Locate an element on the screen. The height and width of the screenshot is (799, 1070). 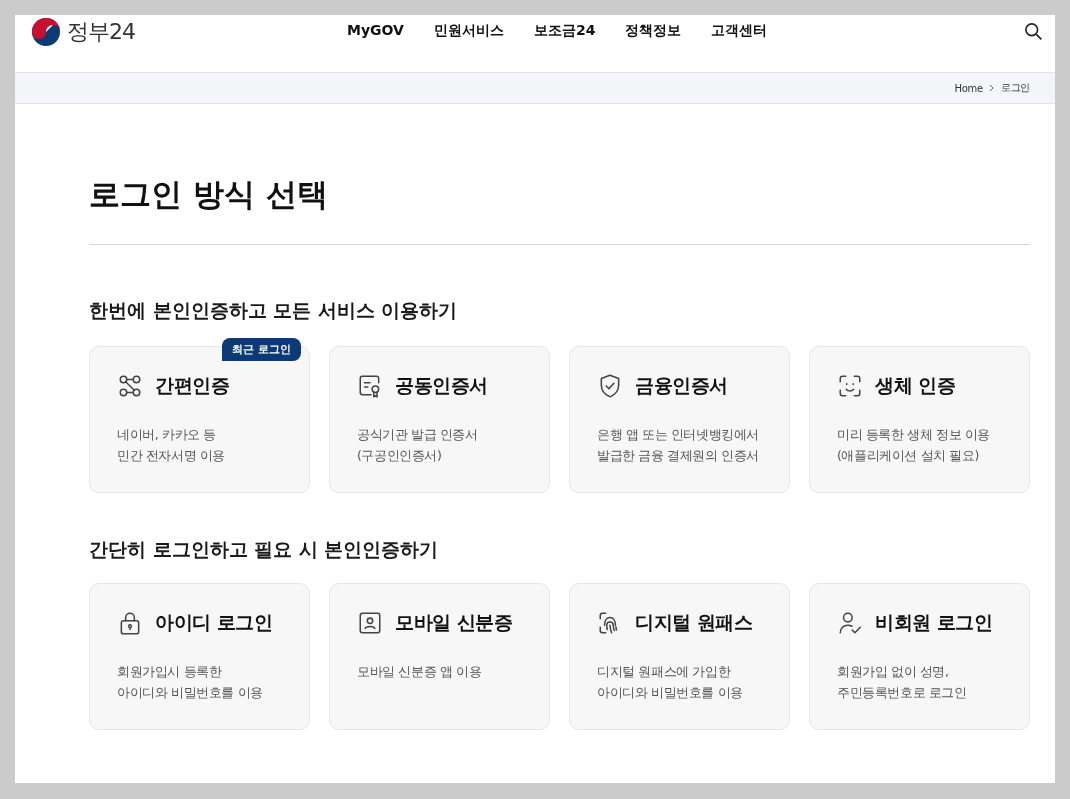
card-description: 미리 등록한 생체 정보 이용 (애플리케이션 설치 필요) is located at coordinates (914, 445).